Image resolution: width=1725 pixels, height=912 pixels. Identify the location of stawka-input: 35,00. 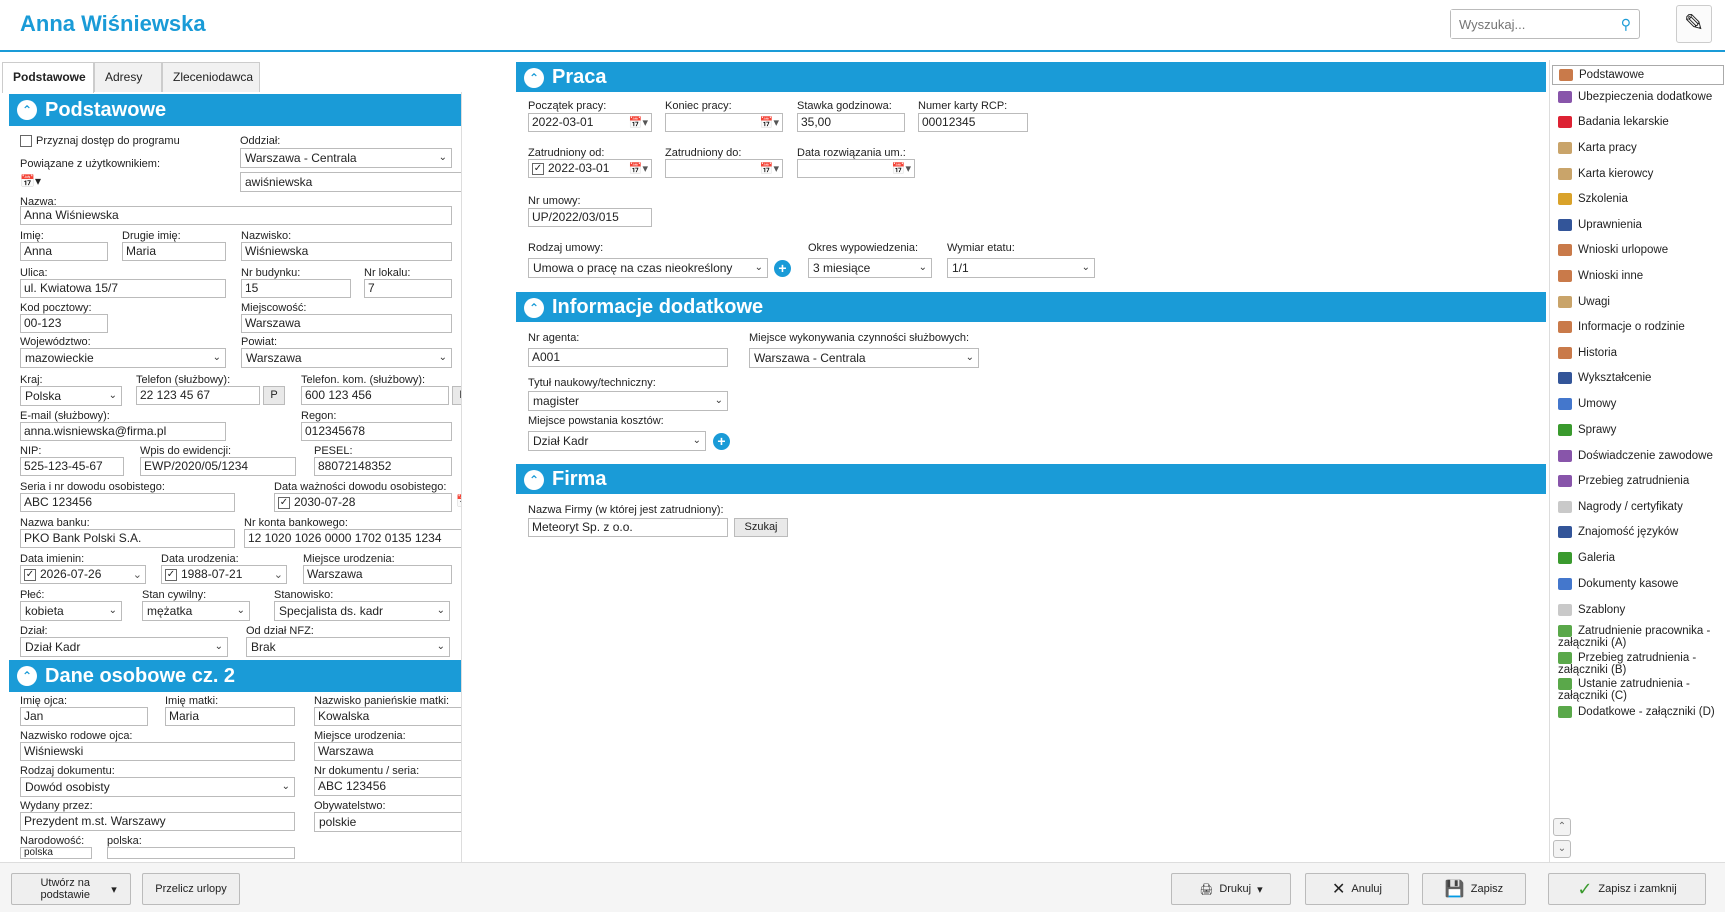
(851, 122).